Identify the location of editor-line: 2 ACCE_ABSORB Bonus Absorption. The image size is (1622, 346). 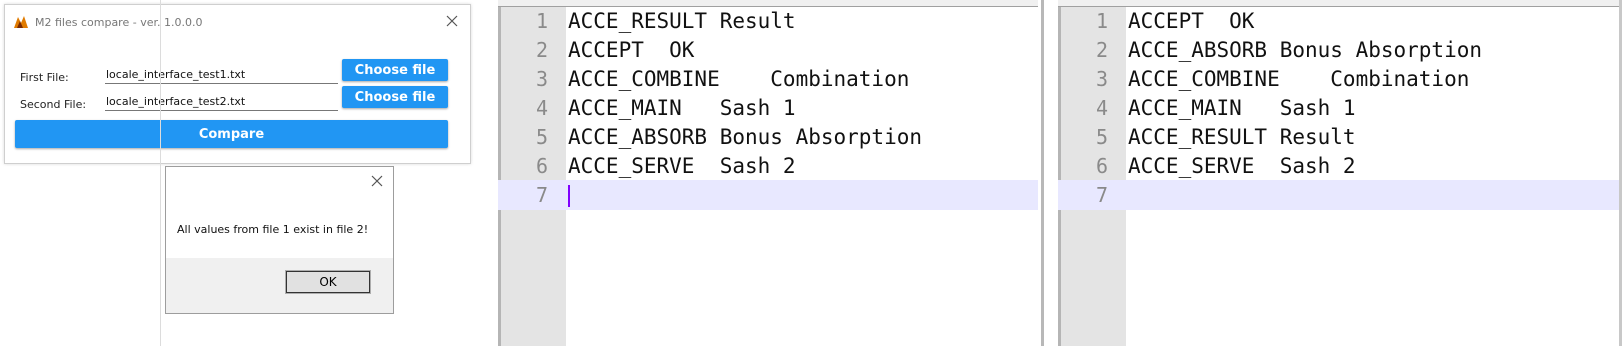
(1340, 50).